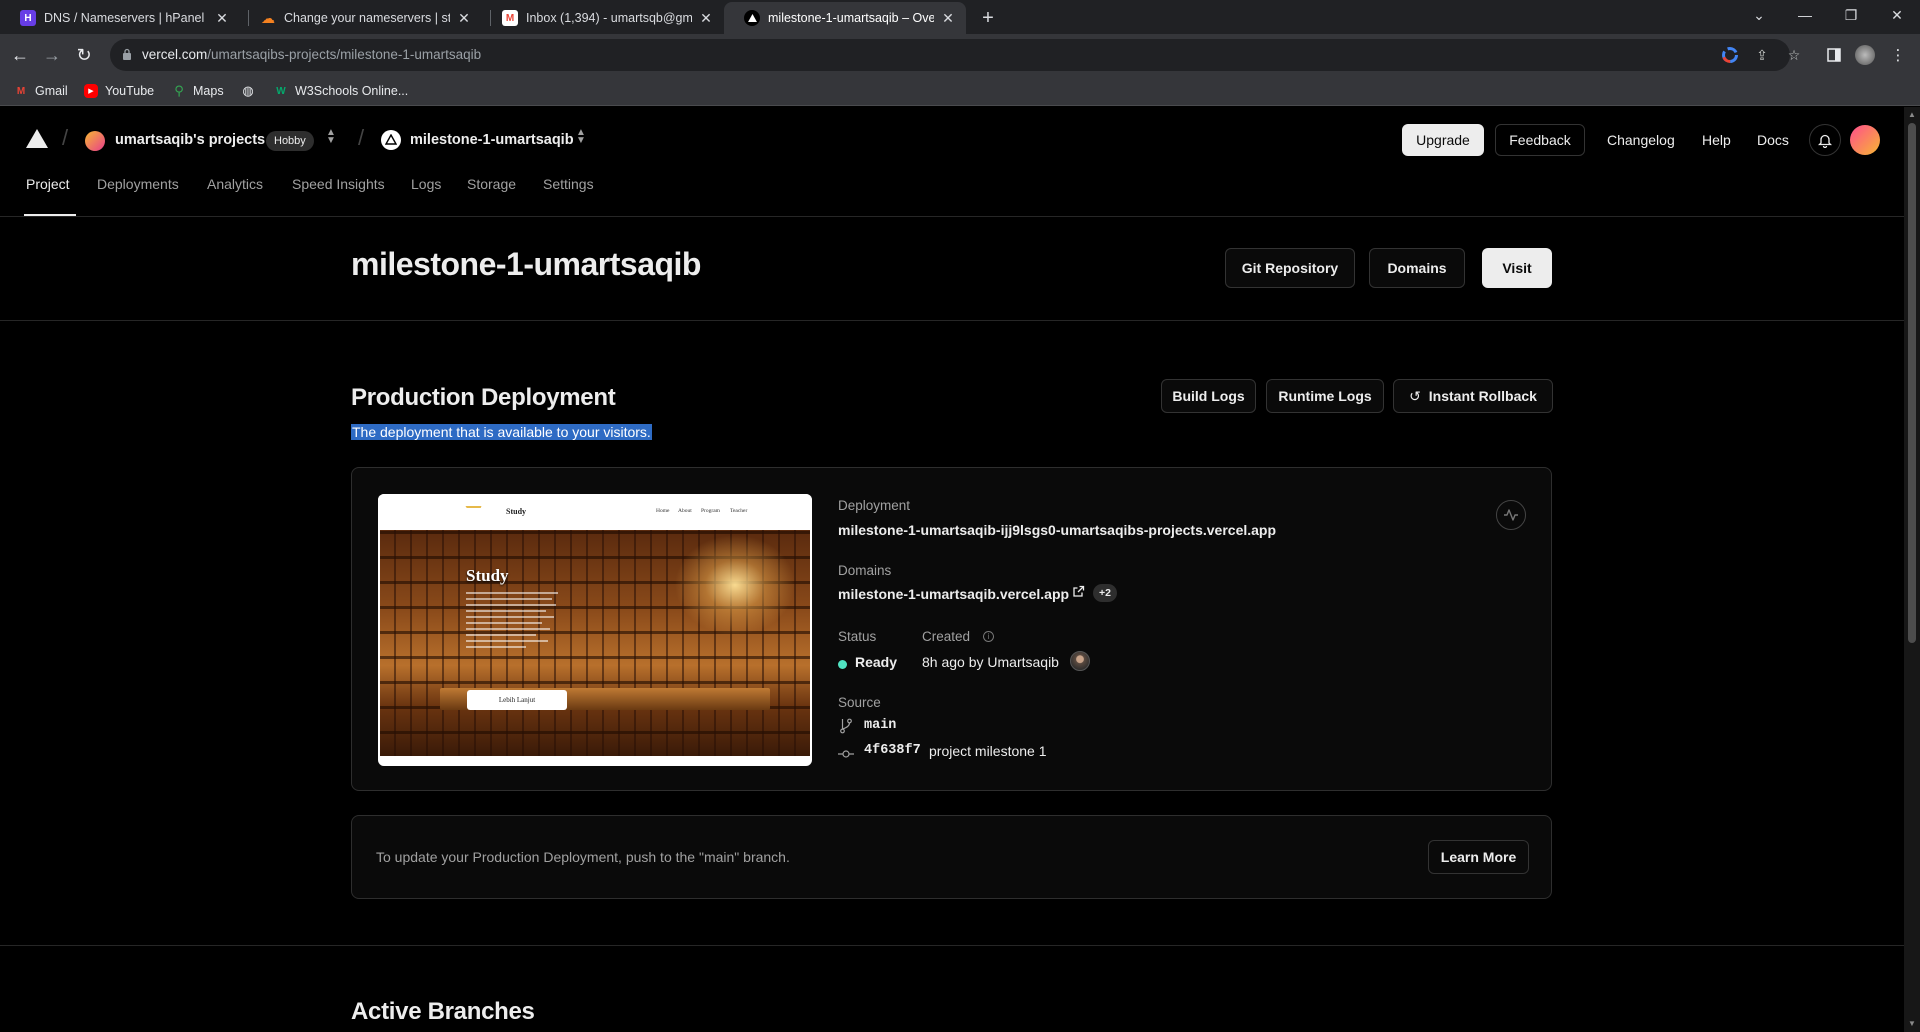  I want to click on project-icon, so click(391, 140).